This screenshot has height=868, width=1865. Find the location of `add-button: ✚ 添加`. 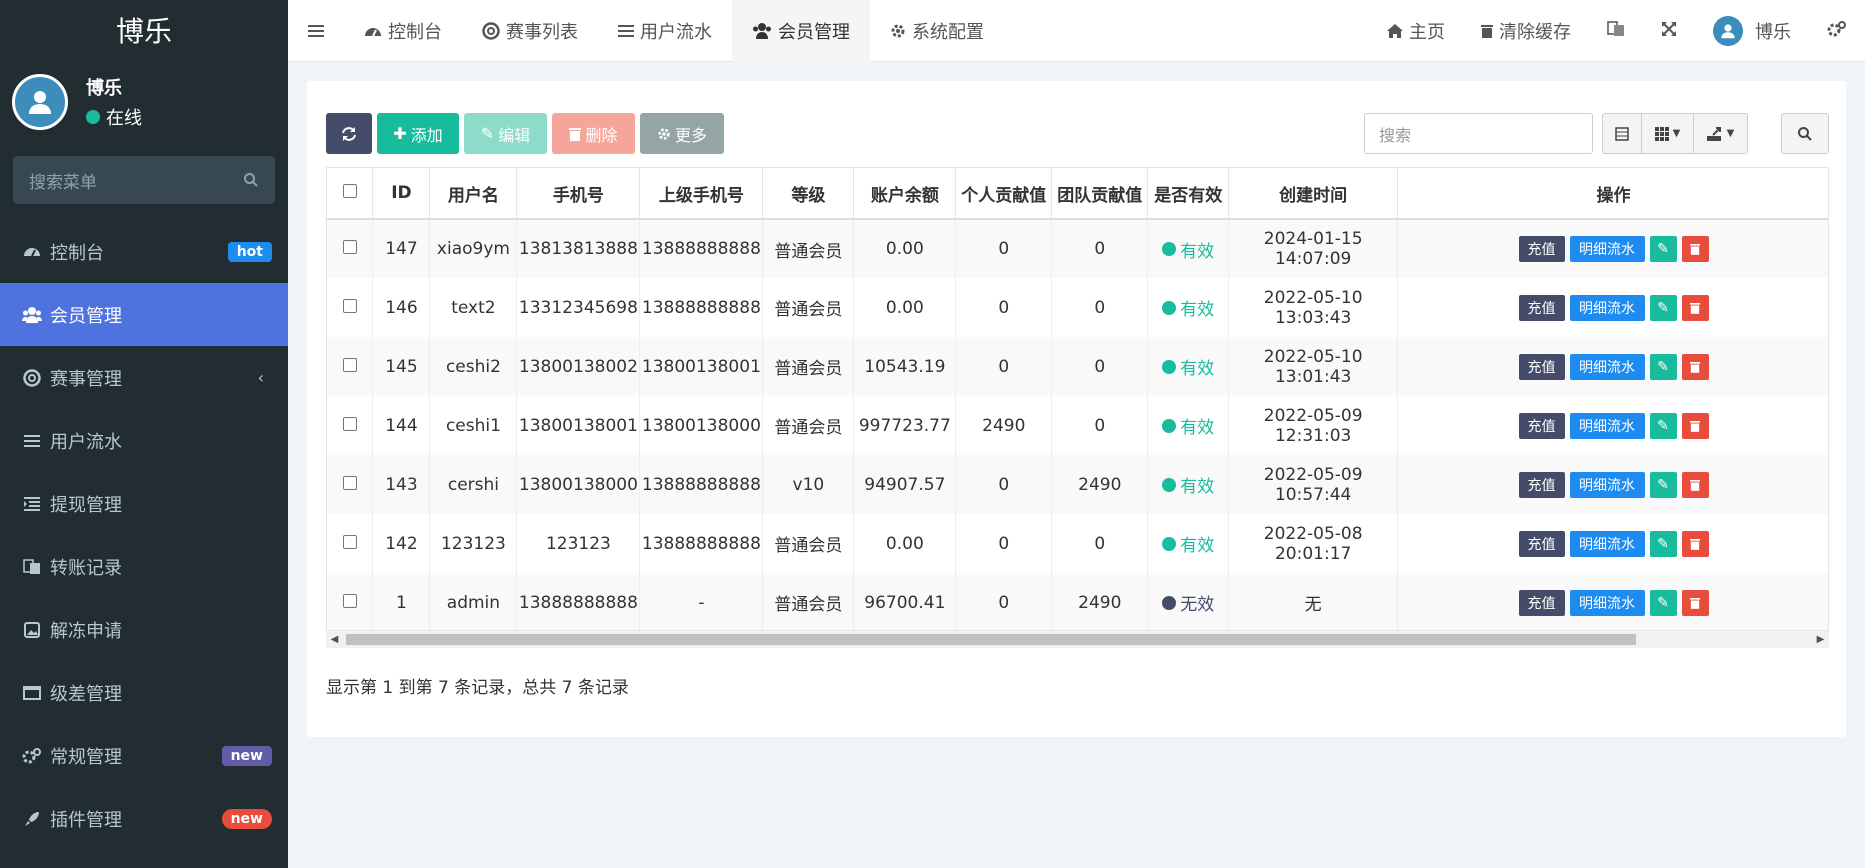

add-button: ✚ 添加 is located at coordinates (418, 133).